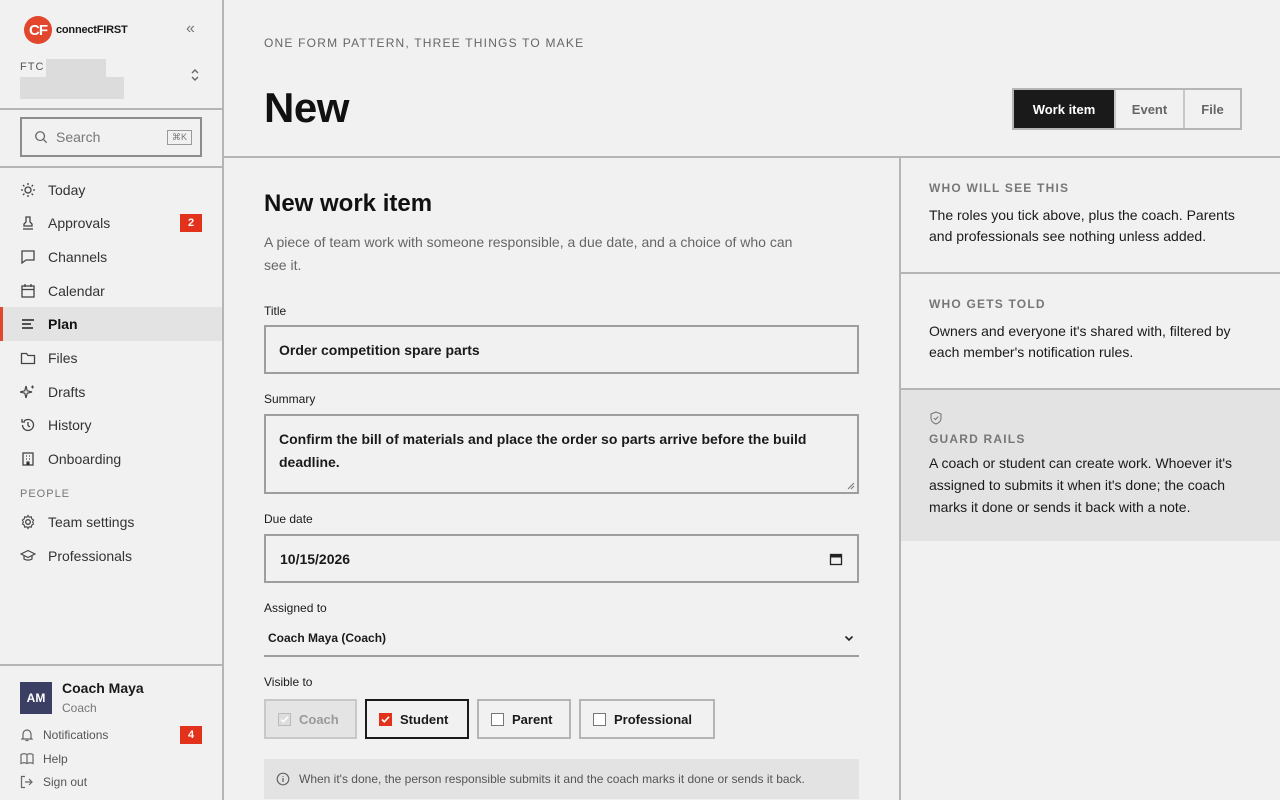  I want to click on search-shortcut: ⌘K, so click(179, 137).